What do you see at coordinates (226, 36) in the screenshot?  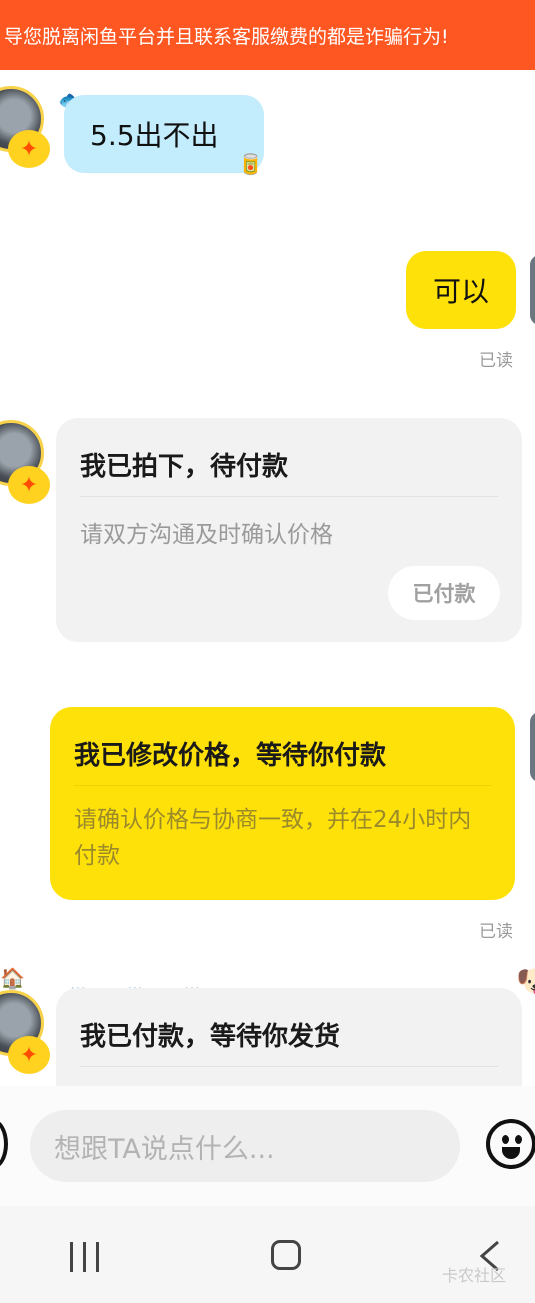 I see `fraud-warning-text: 导您脱离闲鱼平台并且联系客服缴费的都是诈骗行为!` at bounding box center [226, 36].